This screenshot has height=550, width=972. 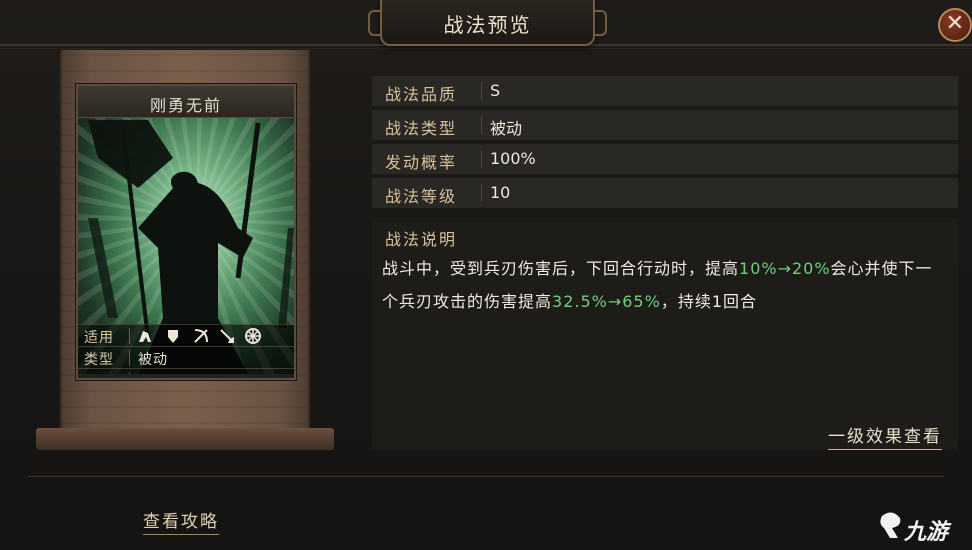 What do you see at coordinates (486, 48) in the screenshot?
I see `top-divider-inner` at bounding box center [486, 48].